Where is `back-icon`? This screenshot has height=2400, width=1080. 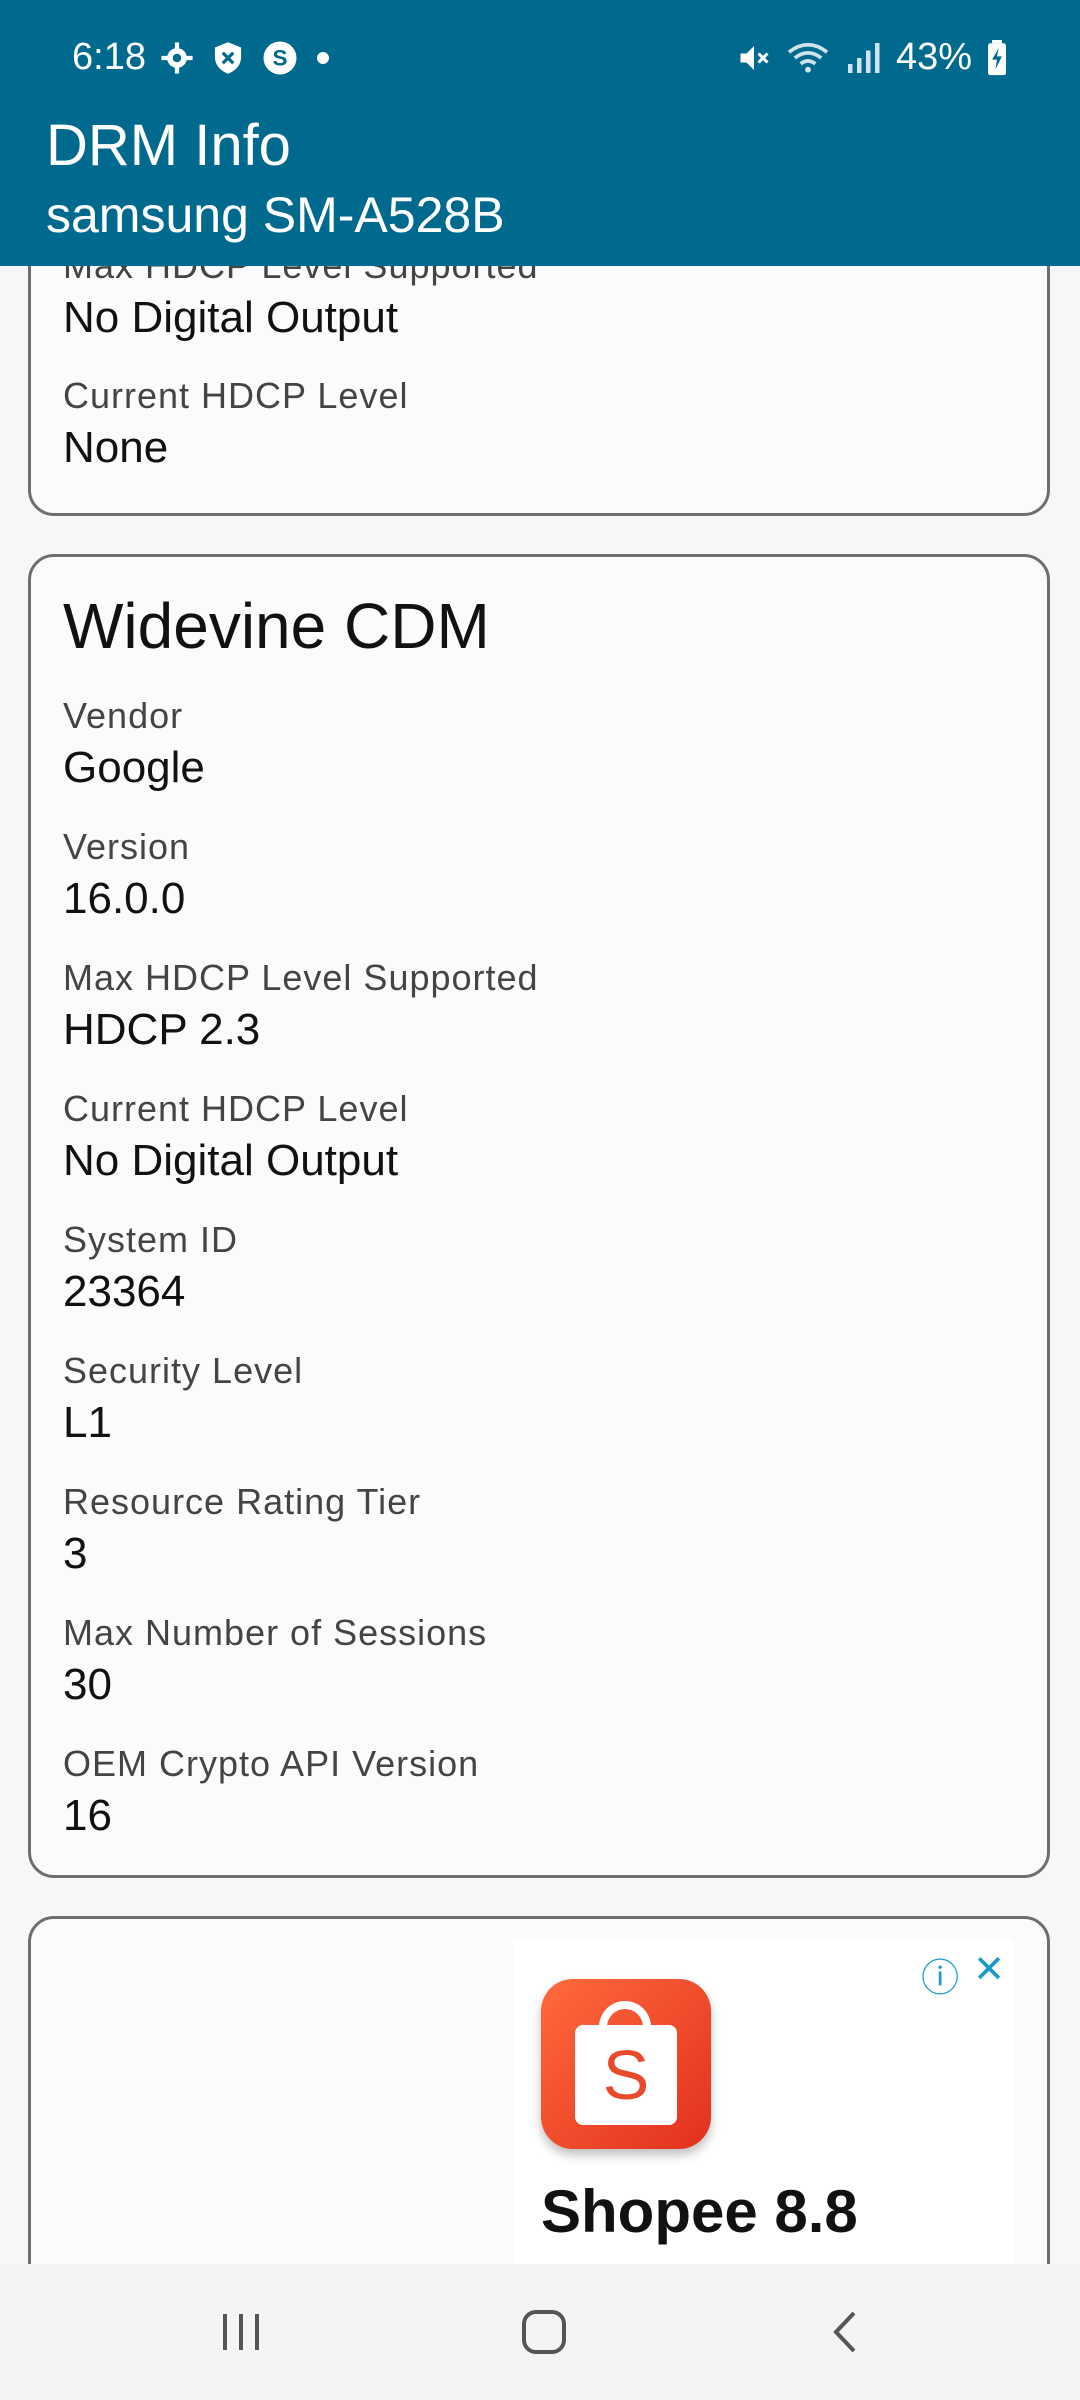
back-icon is located at coordinates (844, 2332).